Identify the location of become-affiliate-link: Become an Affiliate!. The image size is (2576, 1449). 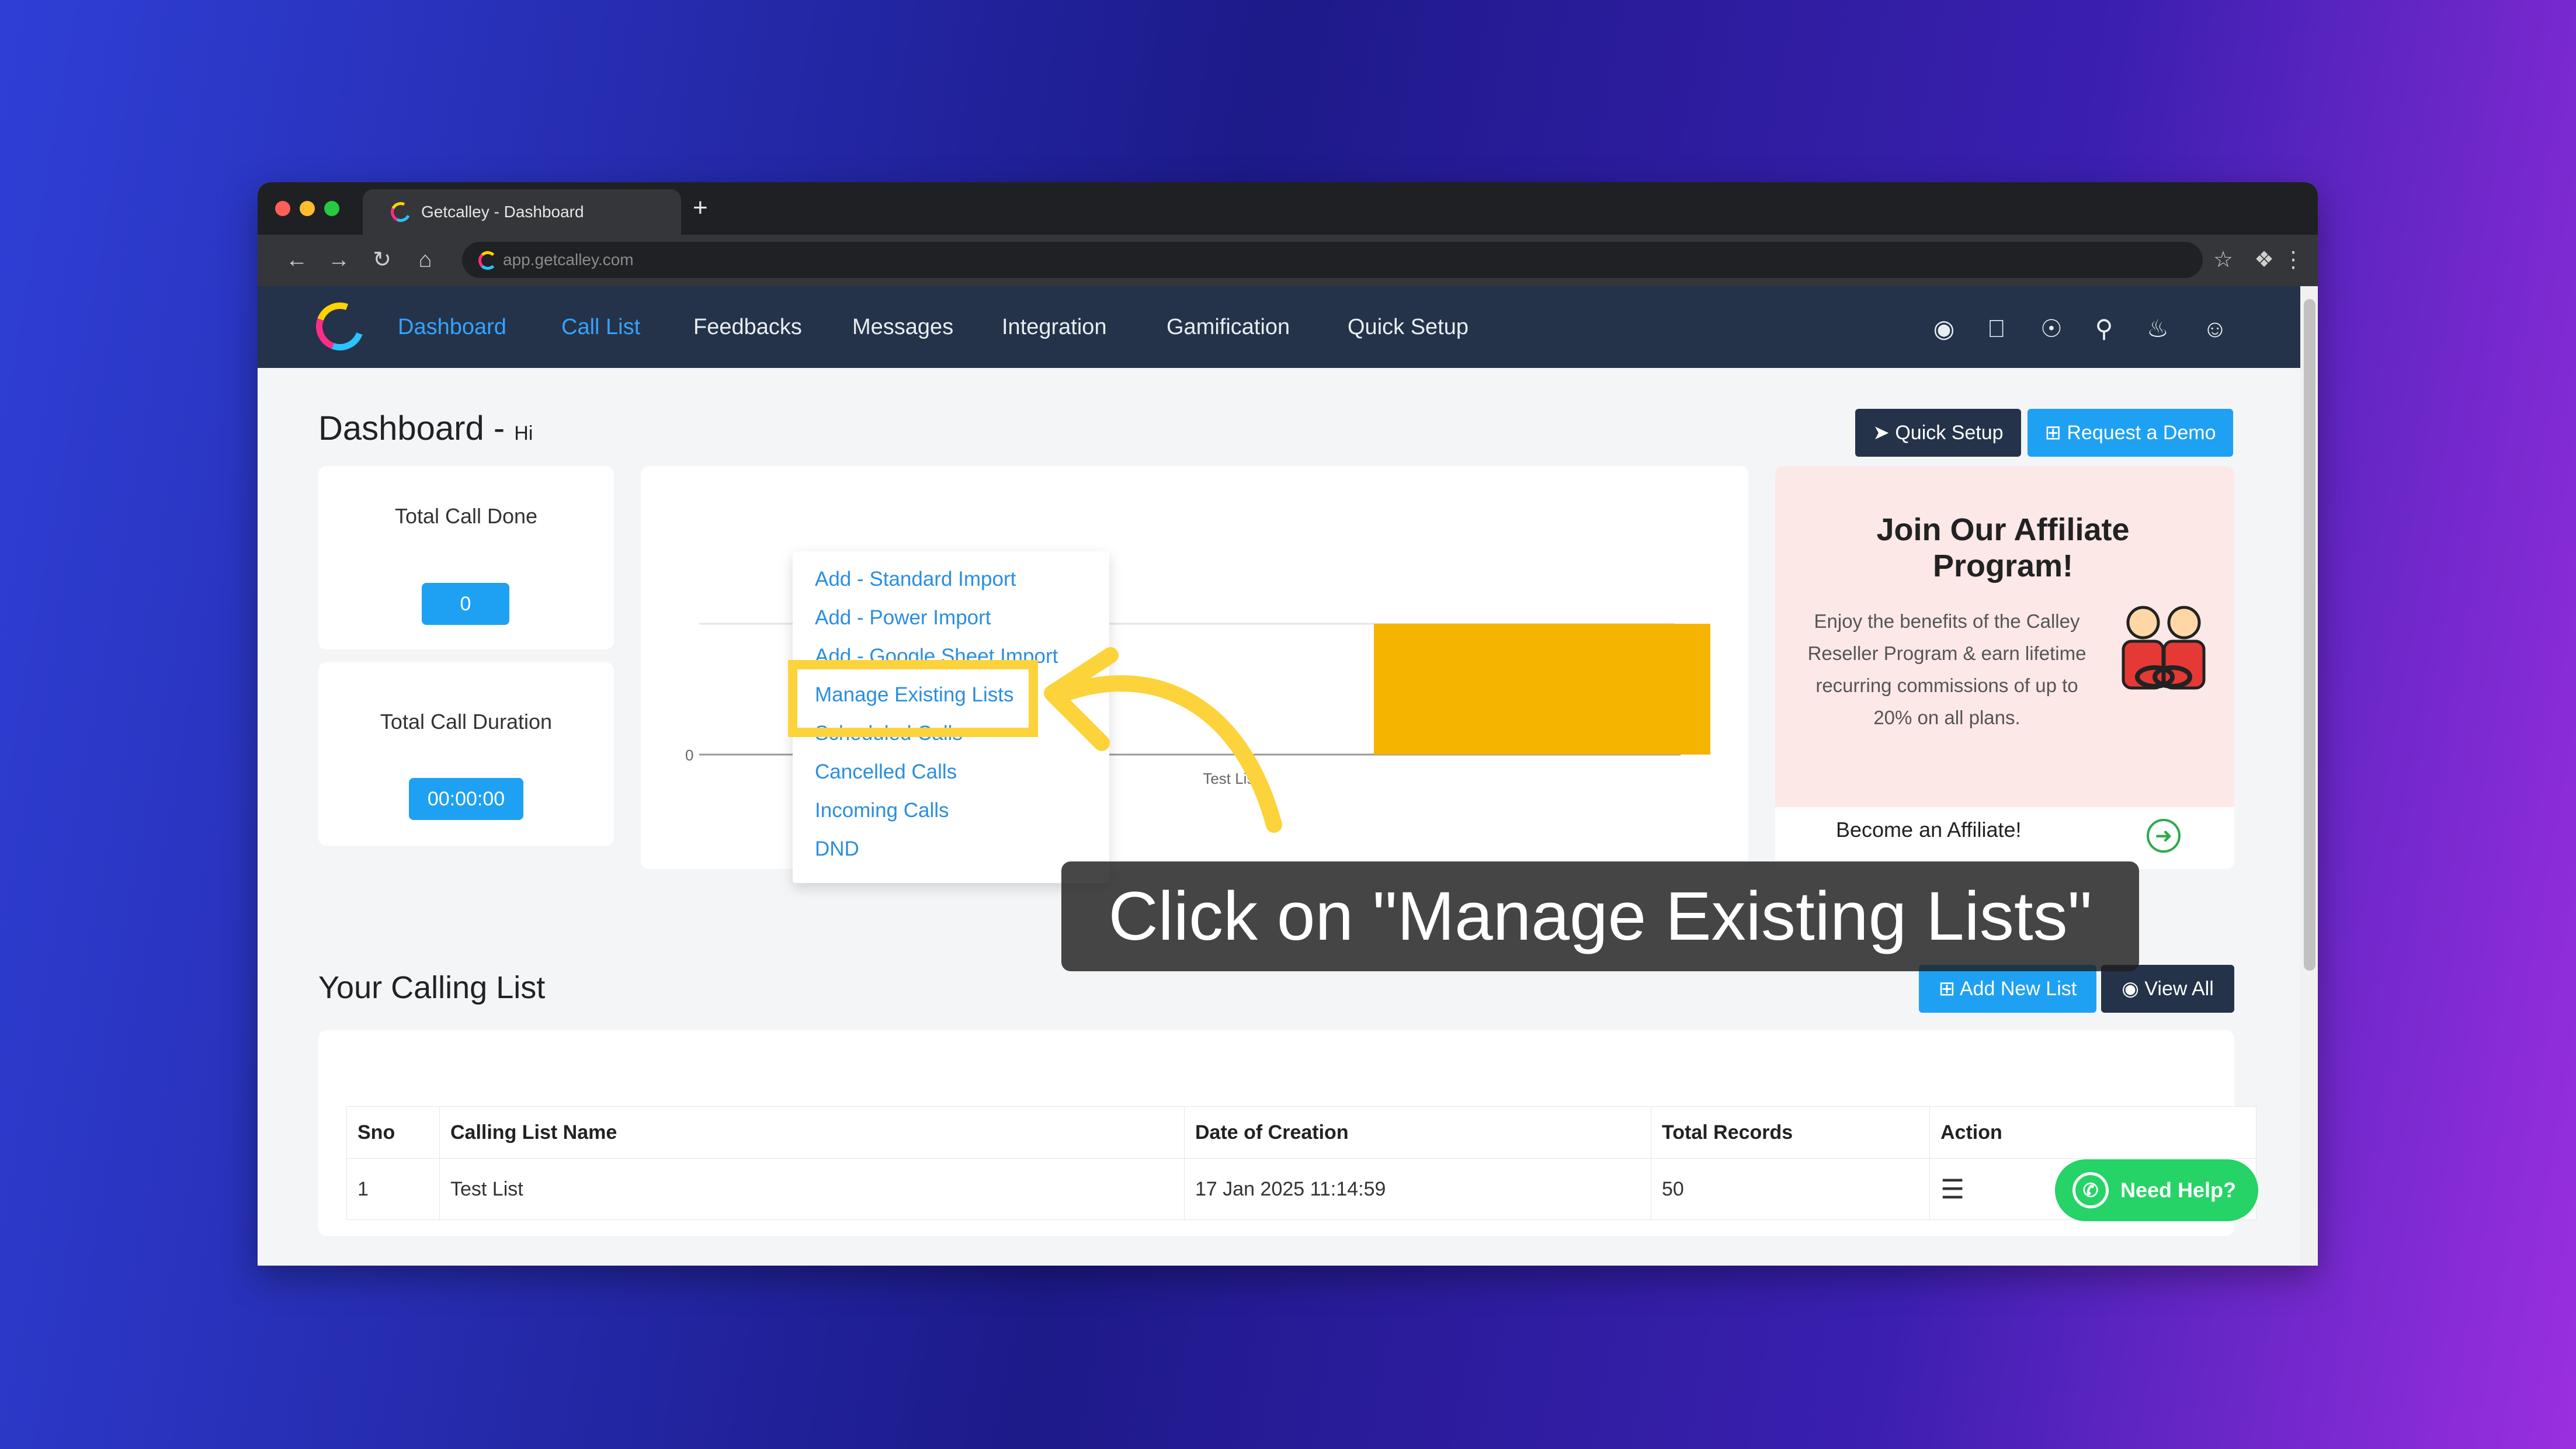
(1929, 830).